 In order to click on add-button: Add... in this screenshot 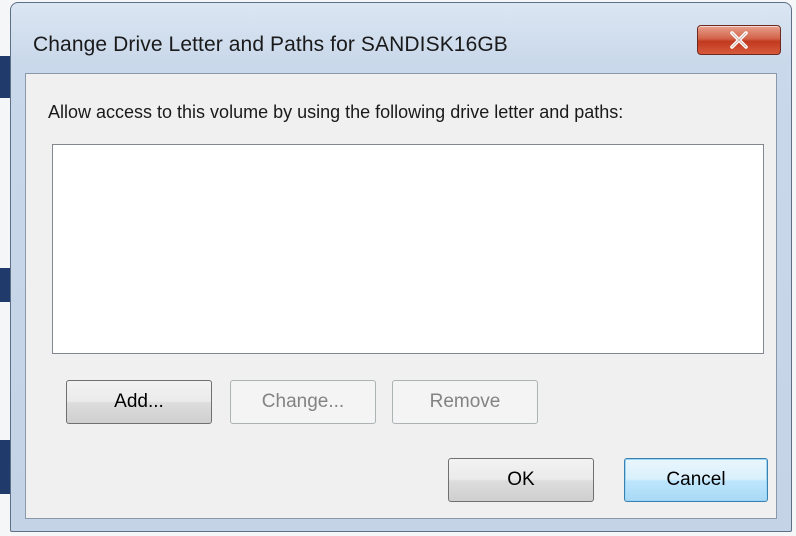, I will do `click(139, 402)`.